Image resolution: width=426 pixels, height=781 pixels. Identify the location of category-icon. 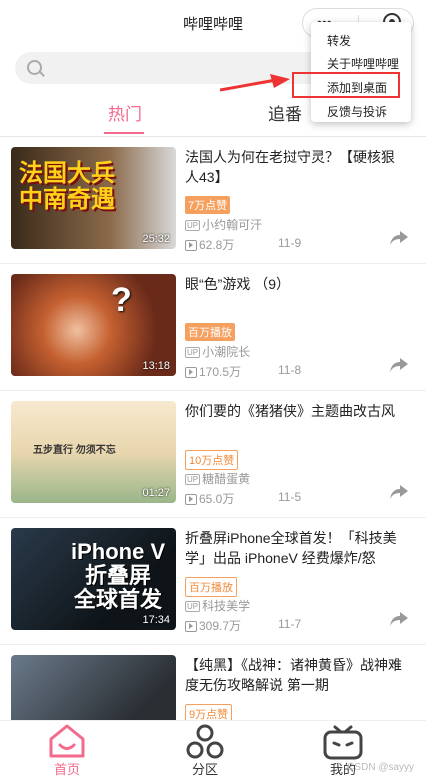
(205, 741).